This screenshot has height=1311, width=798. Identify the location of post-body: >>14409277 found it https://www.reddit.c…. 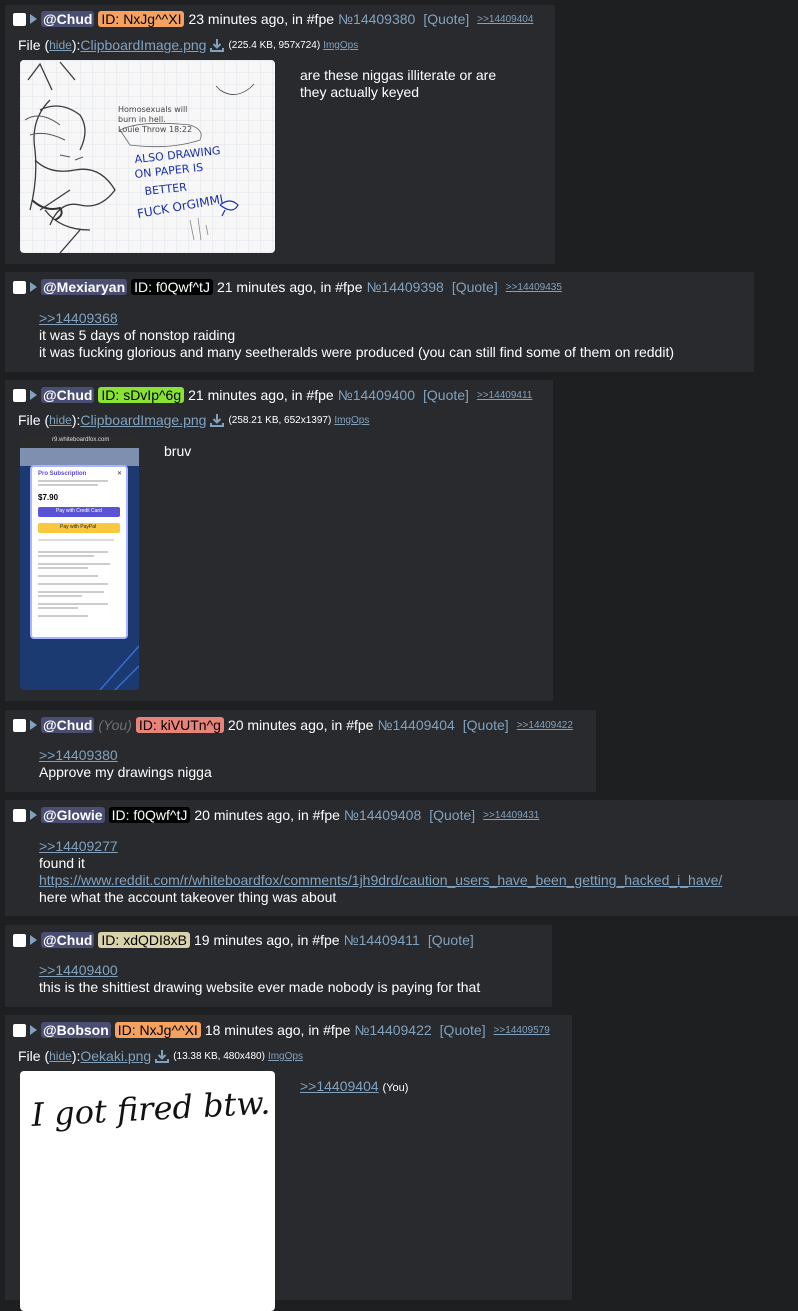
(414, 872).